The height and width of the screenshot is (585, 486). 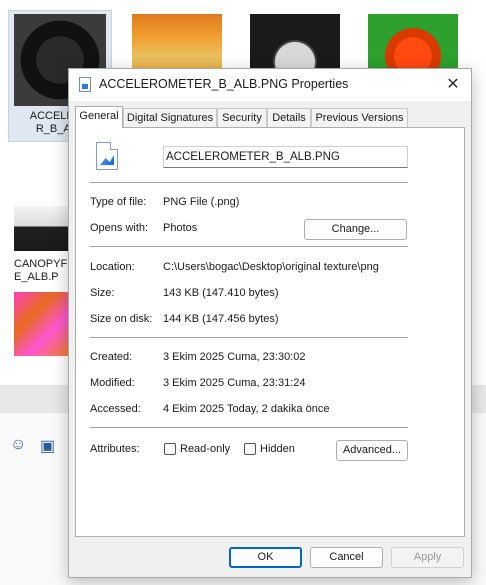 I want to click on modified-label: Modified:, so click(x=112, y=383).